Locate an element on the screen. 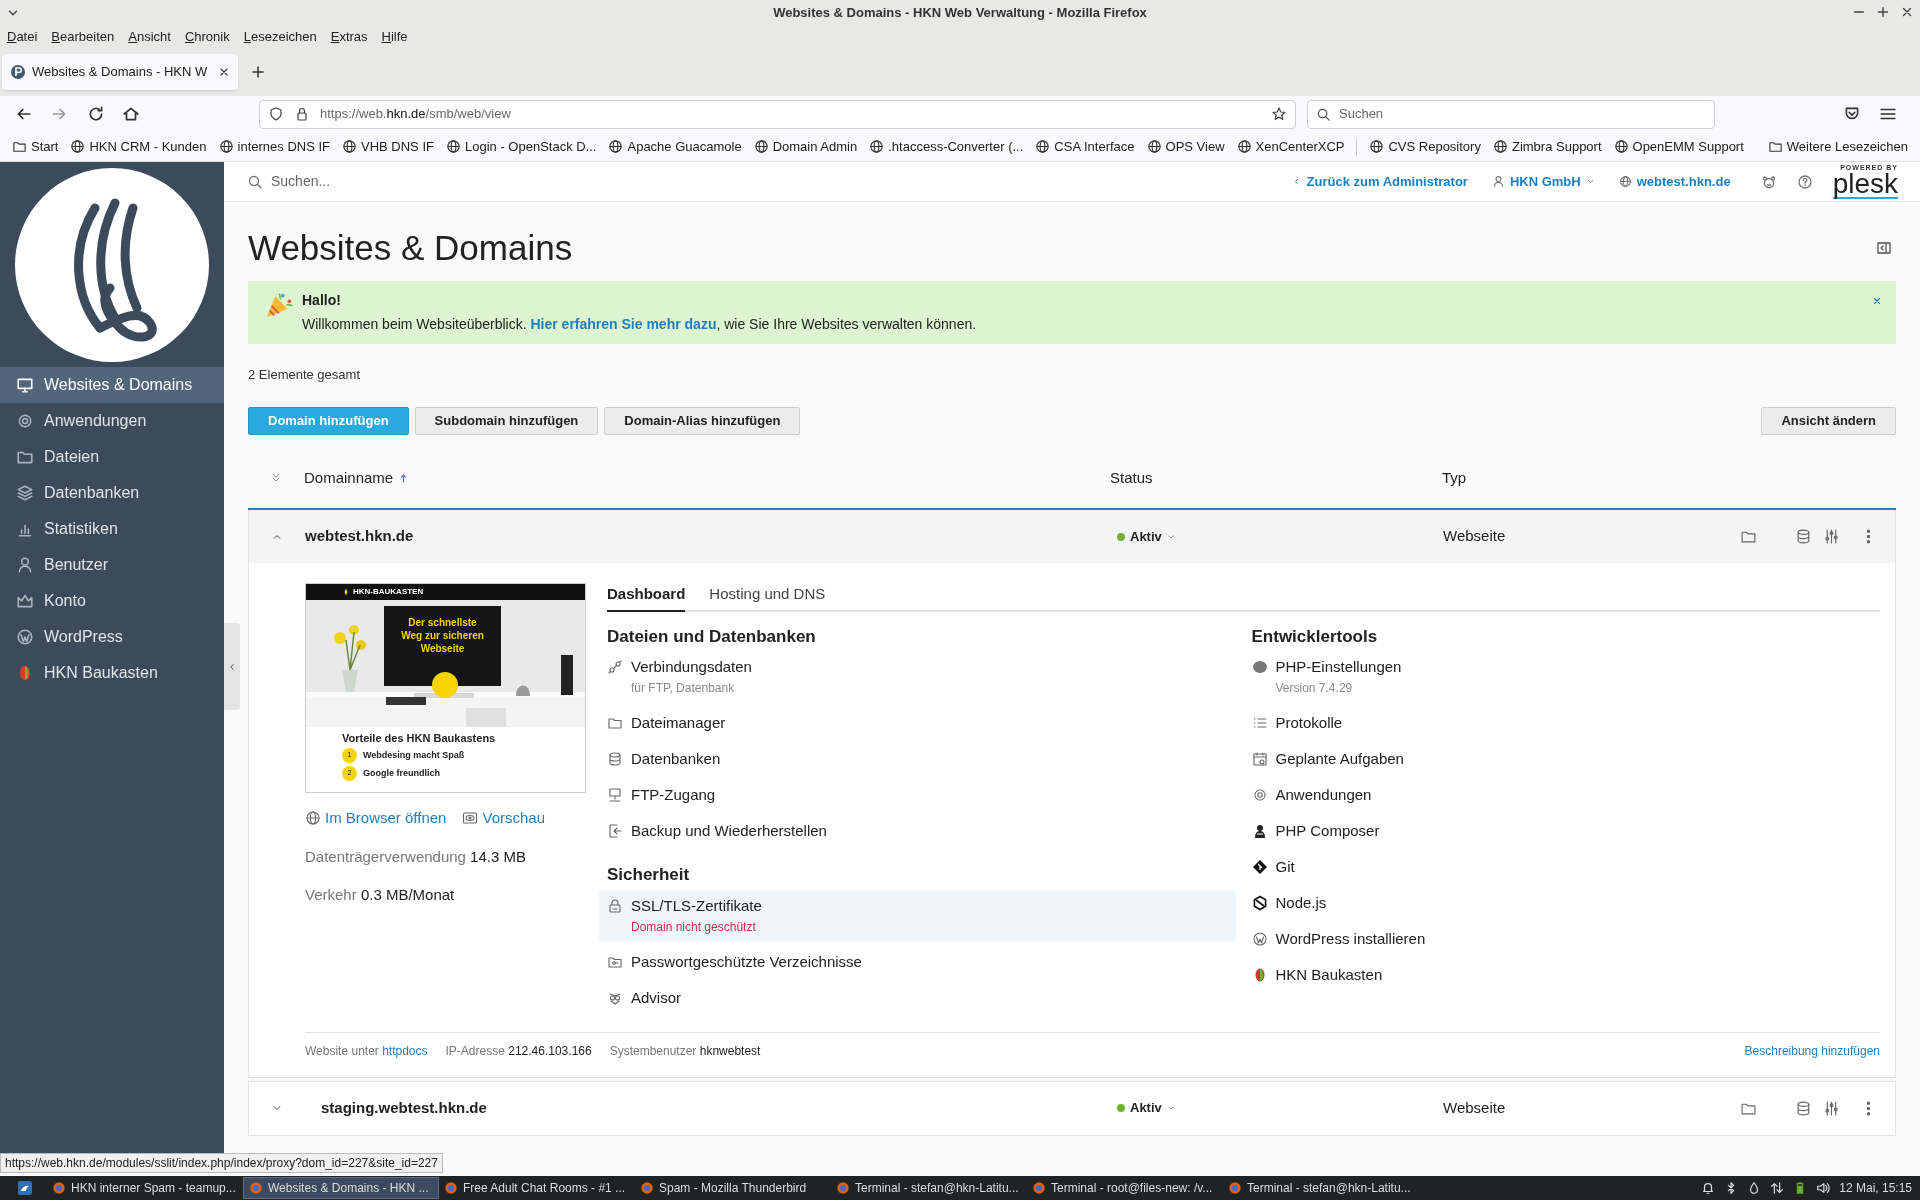 This screenshot has height=1200, width=1920. domain-link: webtest.hkn.de is located at coordinates (1674, 181).